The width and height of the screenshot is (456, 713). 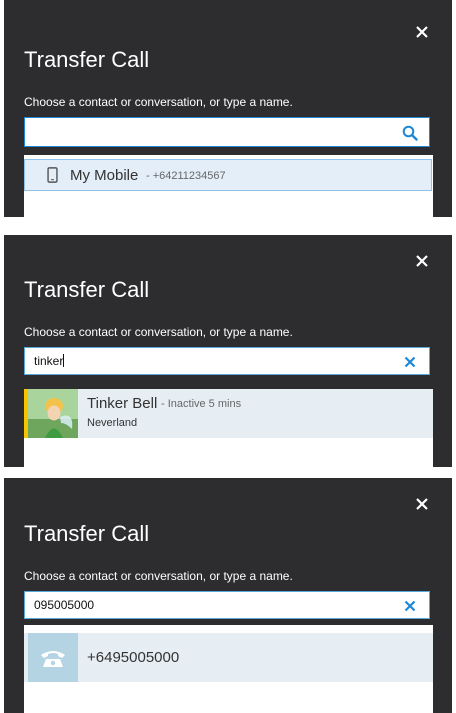 What do you see at coordinates (186, 176) in the screenshot?
I see `result-detail: - +64211234567` at bounding box center [186, 176].